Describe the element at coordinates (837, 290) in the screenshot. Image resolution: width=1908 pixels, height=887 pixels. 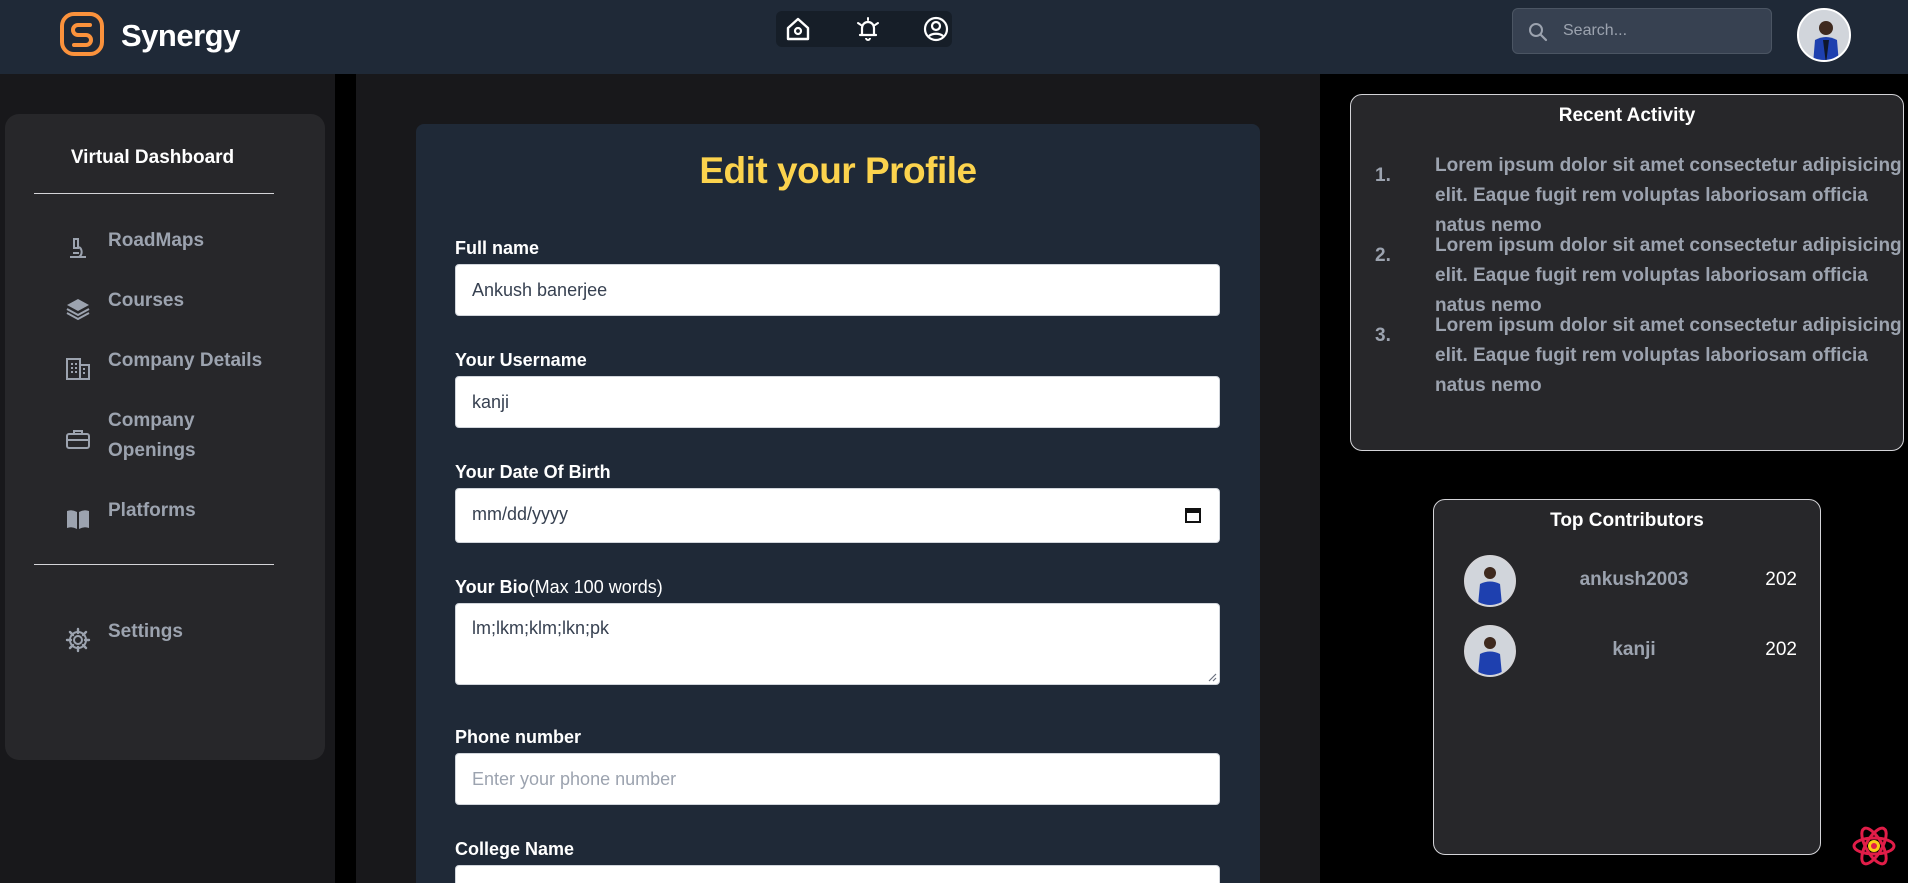
I see `full-name-field: Ankush banerjee` at that location.